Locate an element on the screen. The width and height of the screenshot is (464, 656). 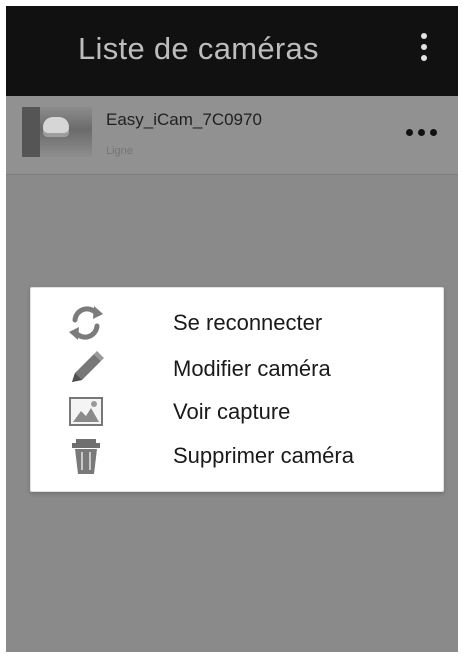
menu-item-label: Se reconnecter is located at coordinates (248, 322).